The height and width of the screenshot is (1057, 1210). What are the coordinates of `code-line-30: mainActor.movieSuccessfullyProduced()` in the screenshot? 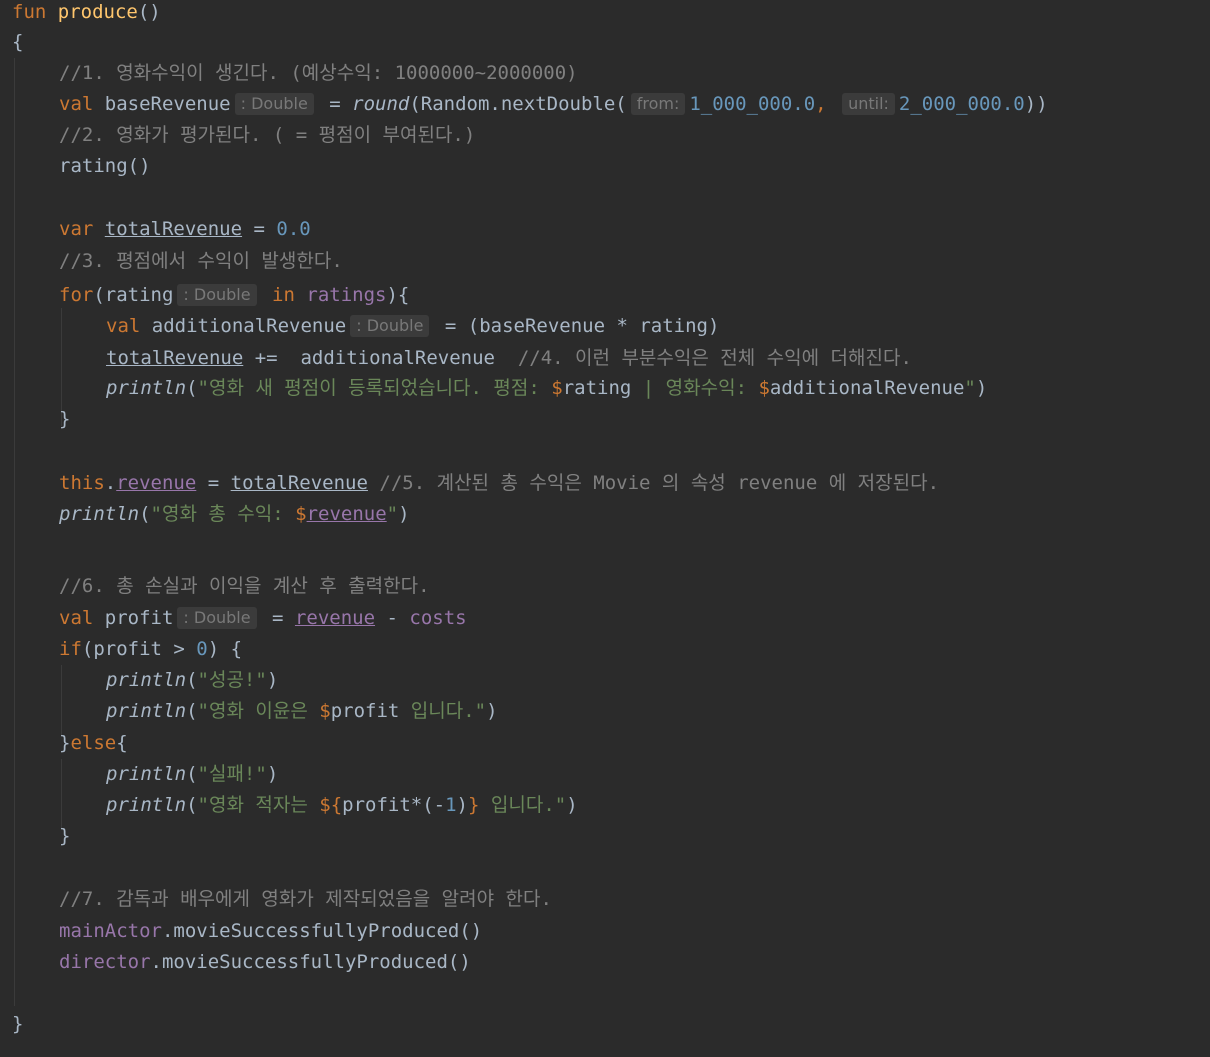 It's located at (270, 931).